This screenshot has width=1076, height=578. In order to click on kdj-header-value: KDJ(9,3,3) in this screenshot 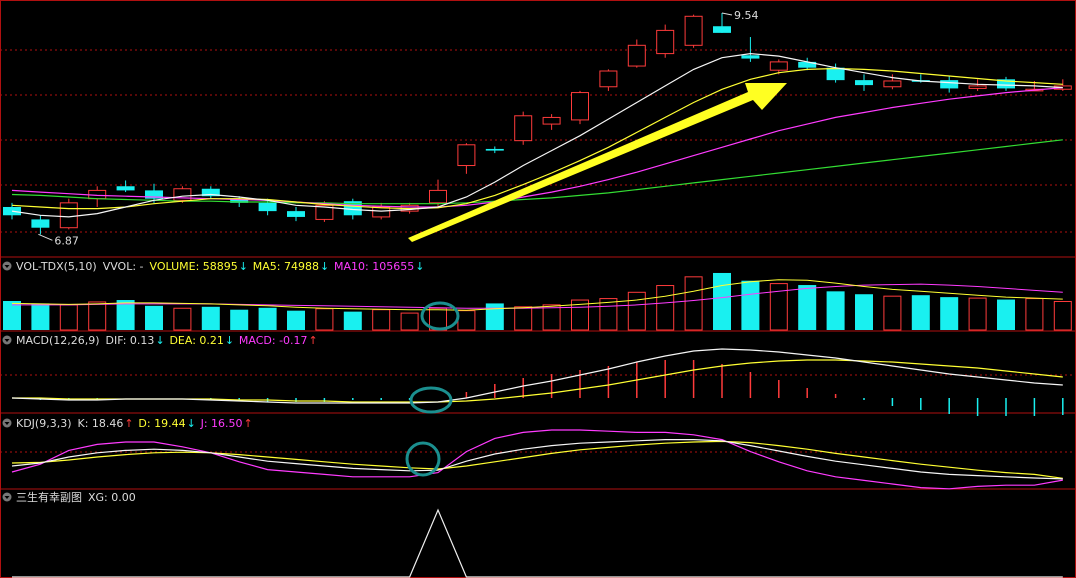, I will do `click(44, 423)`.